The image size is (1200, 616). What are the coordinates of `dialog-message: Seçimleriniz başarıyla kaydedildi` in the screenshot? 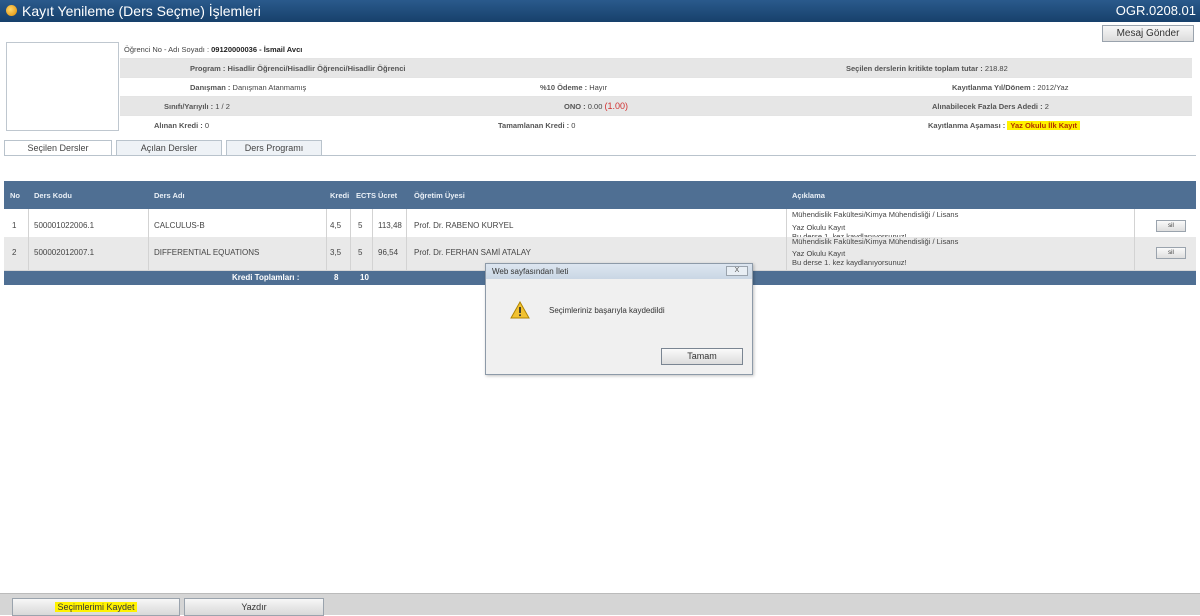 It's located at (607, 310).